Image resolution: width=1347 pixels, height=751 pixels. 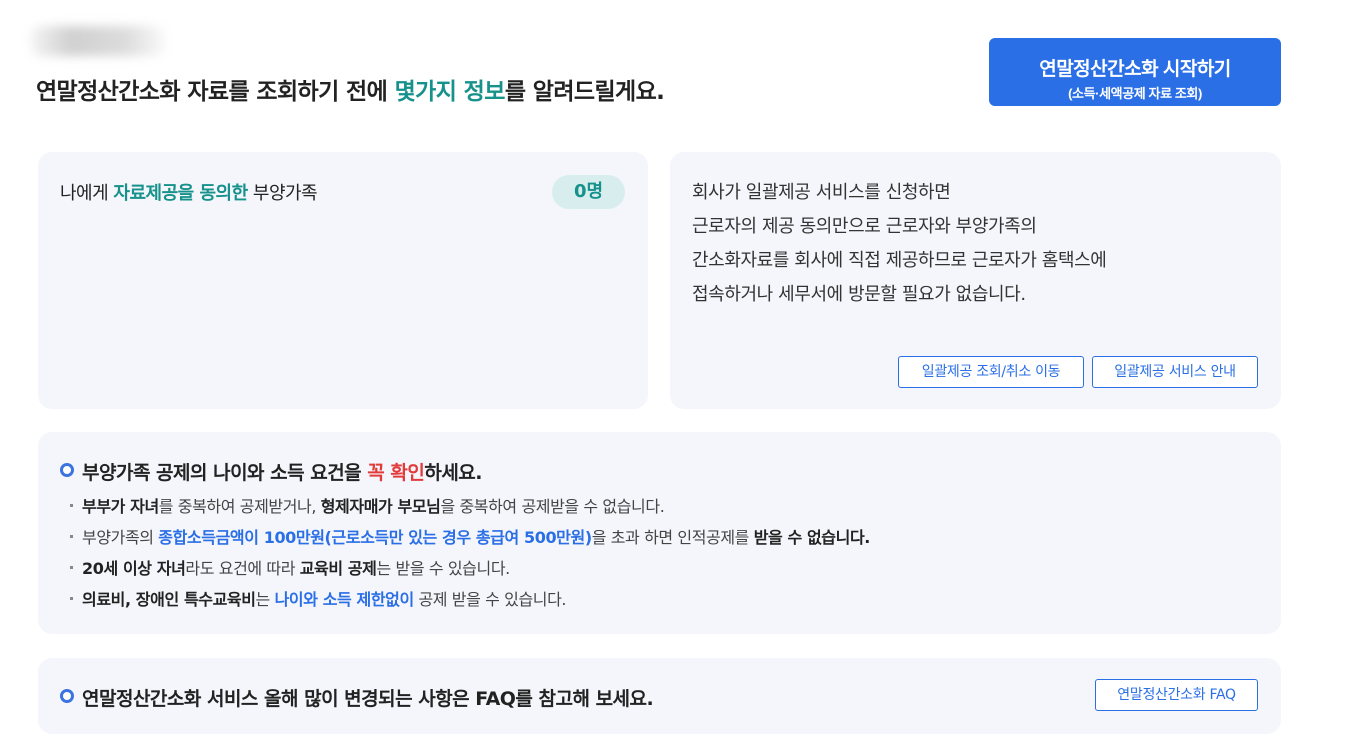 What do you see at coordinates (1176, 695) in the screenshot?
I see `faq-button: 연말정산간소화 FAQ` at bounding box center [1176, 695].